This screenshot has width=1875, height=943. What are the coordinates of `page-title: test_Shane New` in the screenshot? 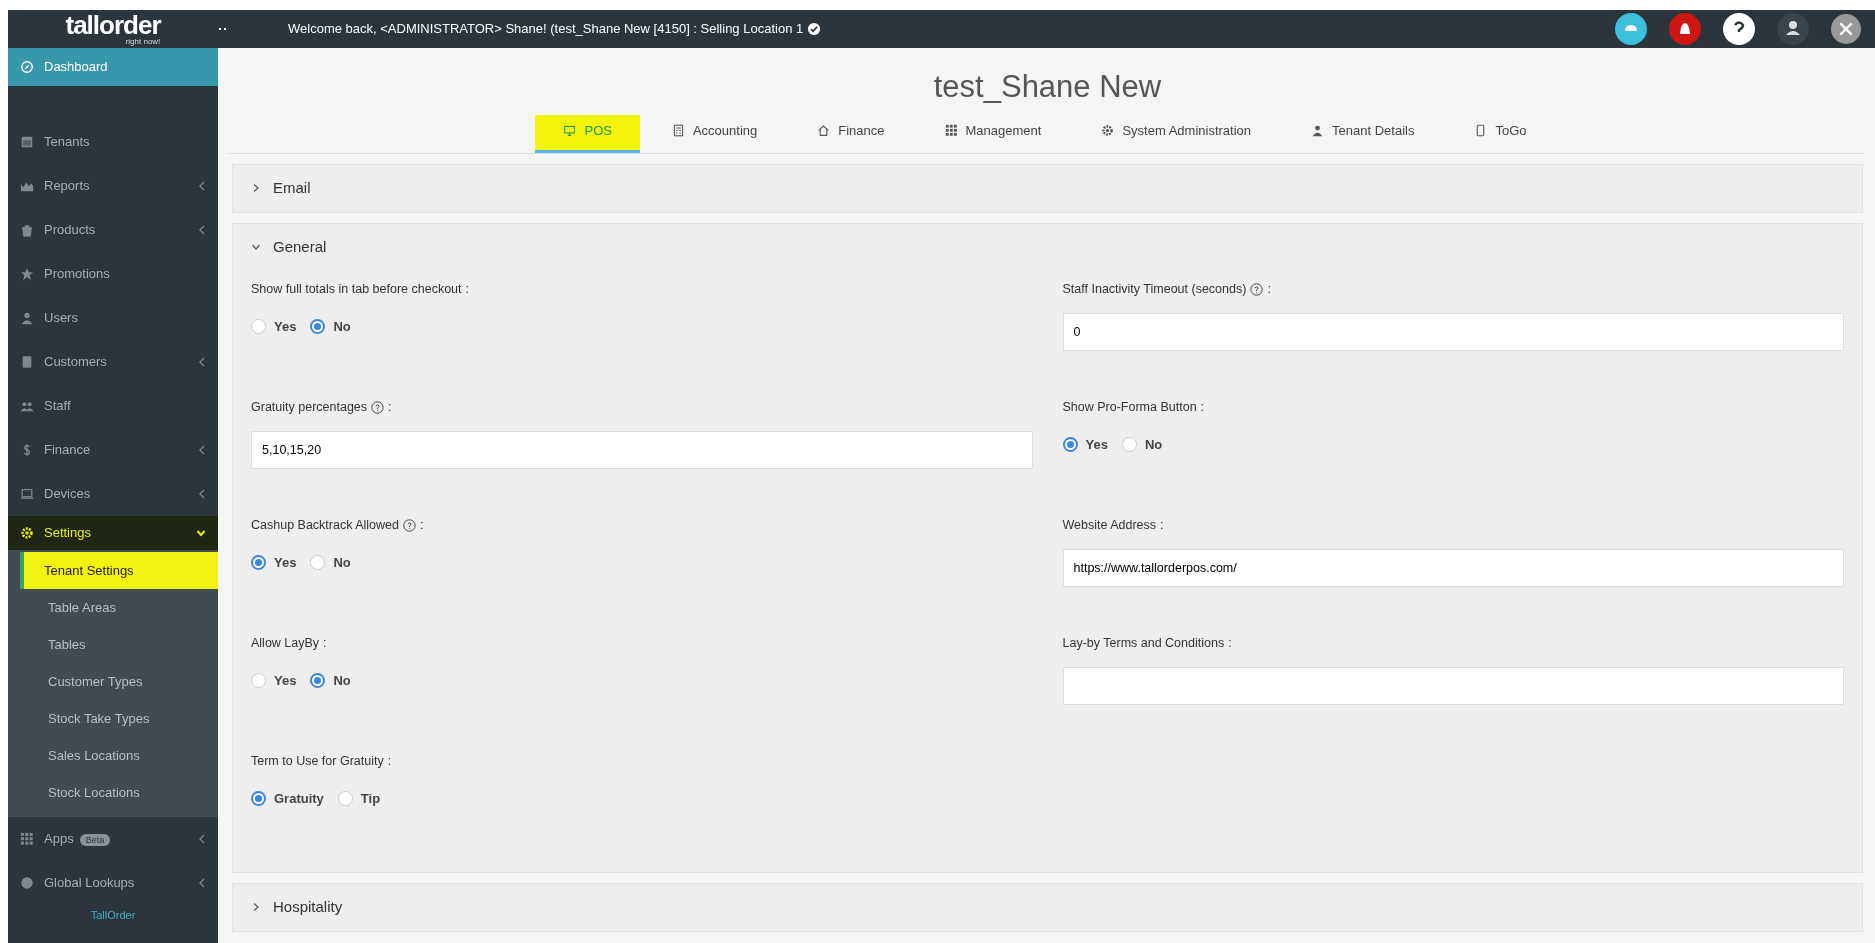 It's located at (1047, 87).